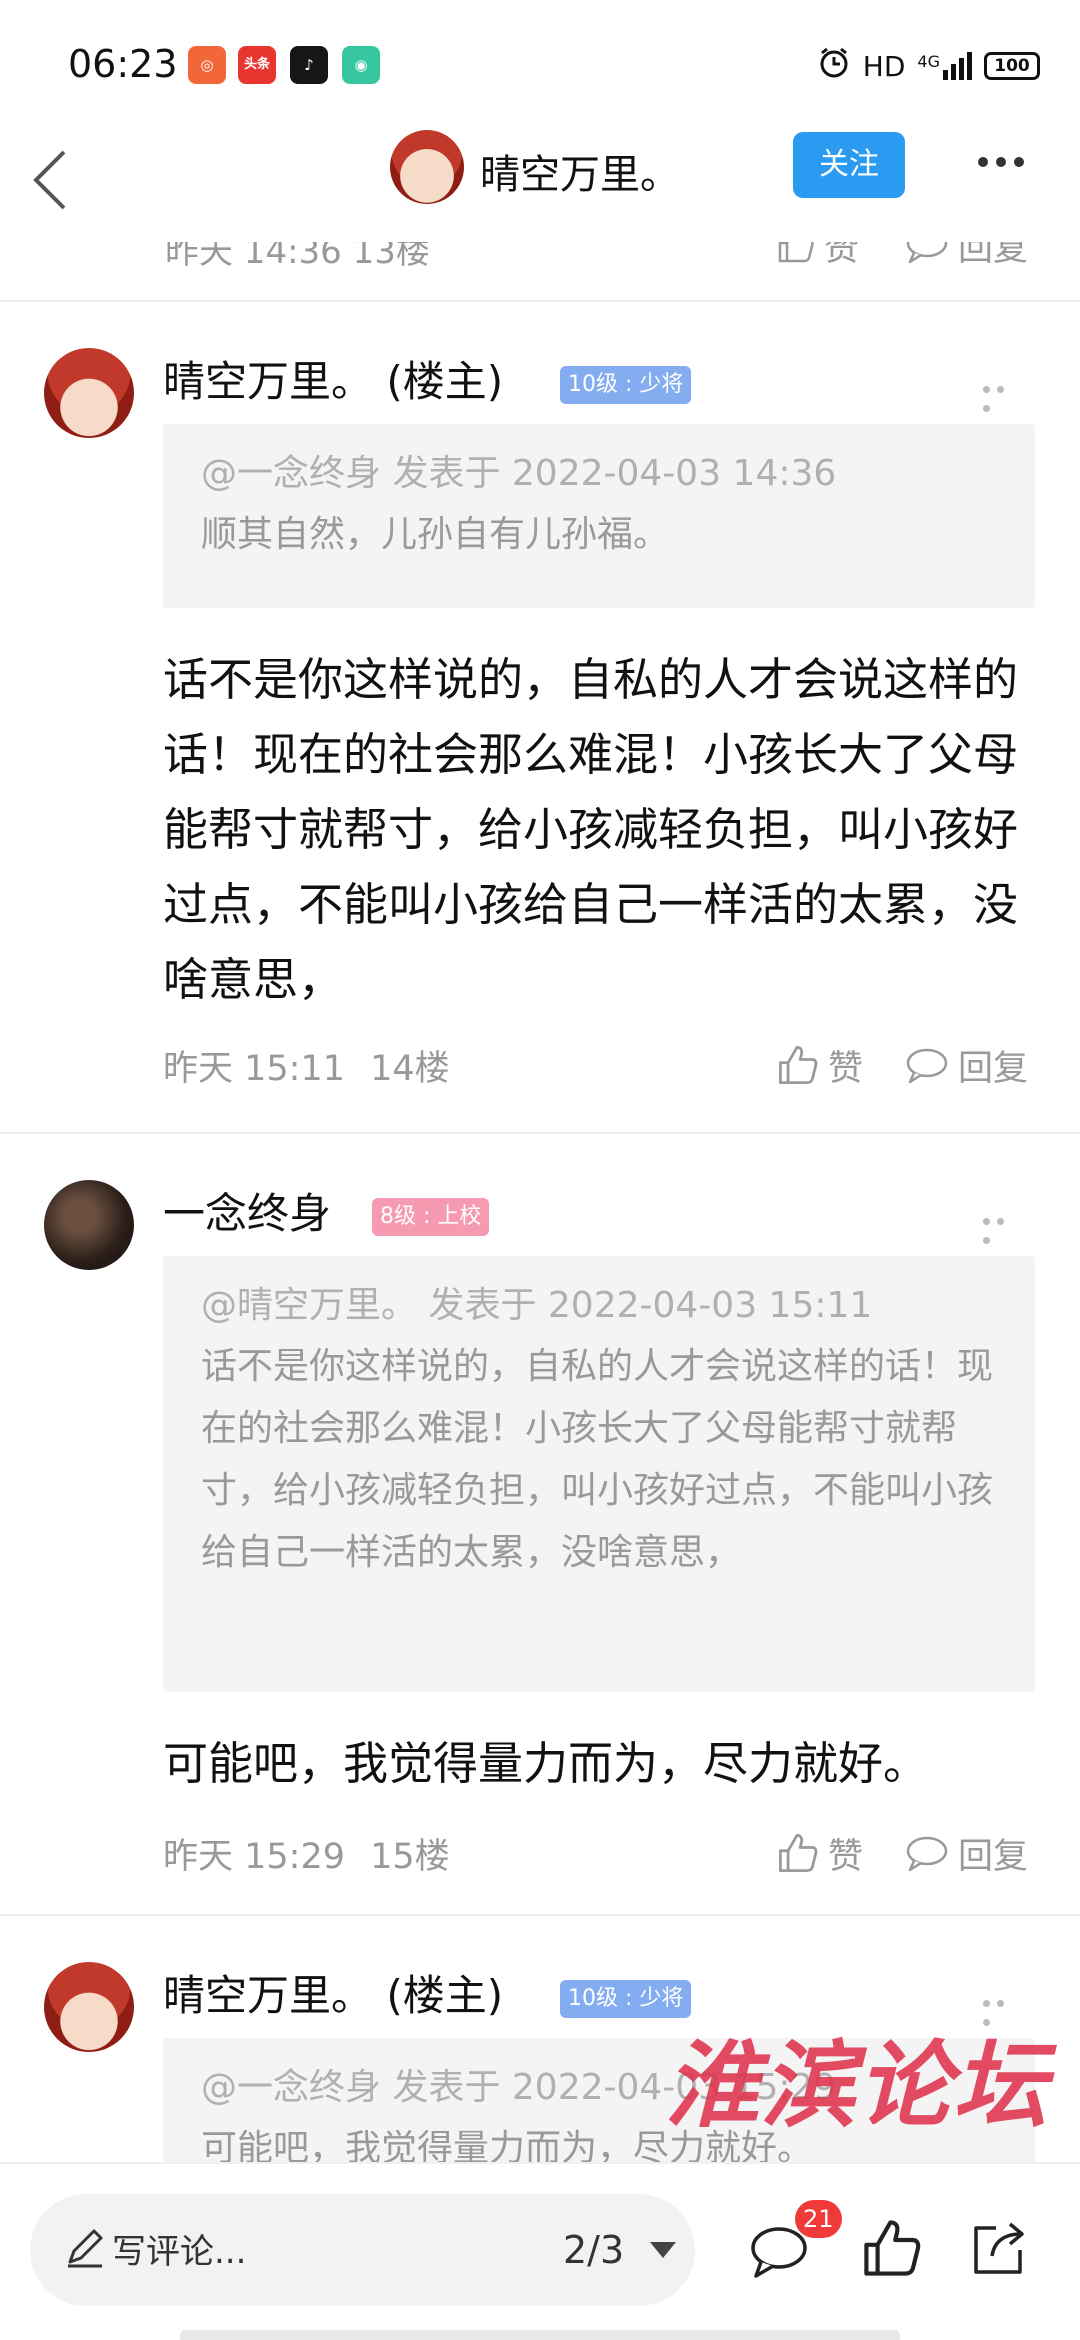 The image size is (1080, 2340). I want to click on level-badge: 8级 : 上校, so click(431, 1217).